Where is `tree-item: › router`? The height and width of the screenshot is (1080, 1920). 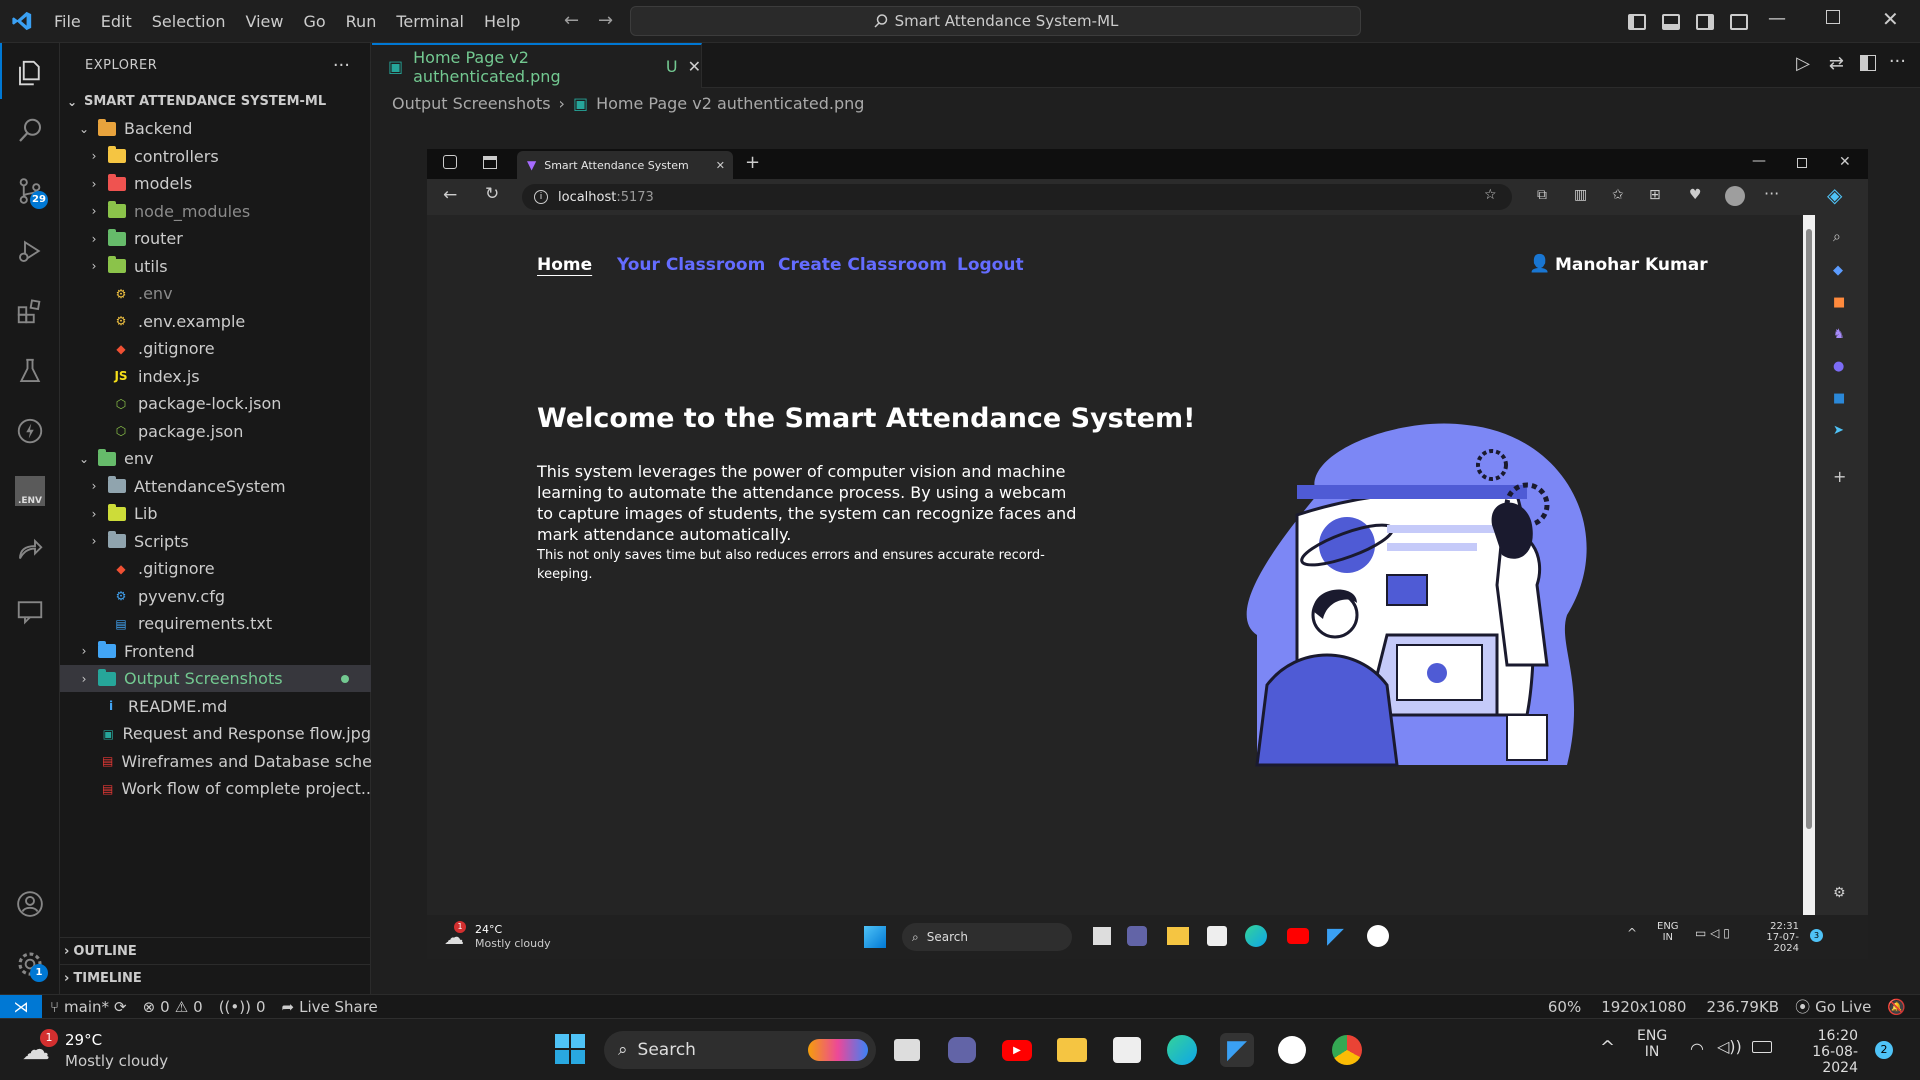
tree-item: › router is located at coordinates (215, 238).